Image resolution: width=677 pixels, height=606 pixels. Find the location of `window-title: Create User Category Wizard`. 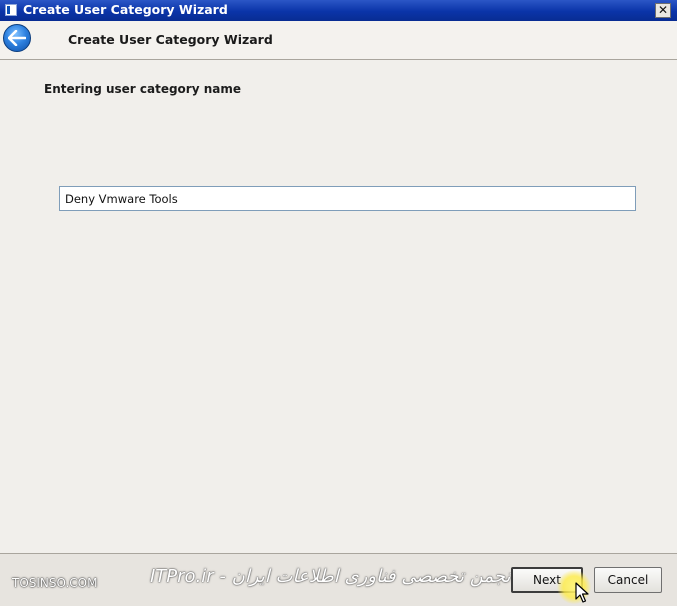

window-title: Create User Category Wizard is located at coordinates (125, 9).